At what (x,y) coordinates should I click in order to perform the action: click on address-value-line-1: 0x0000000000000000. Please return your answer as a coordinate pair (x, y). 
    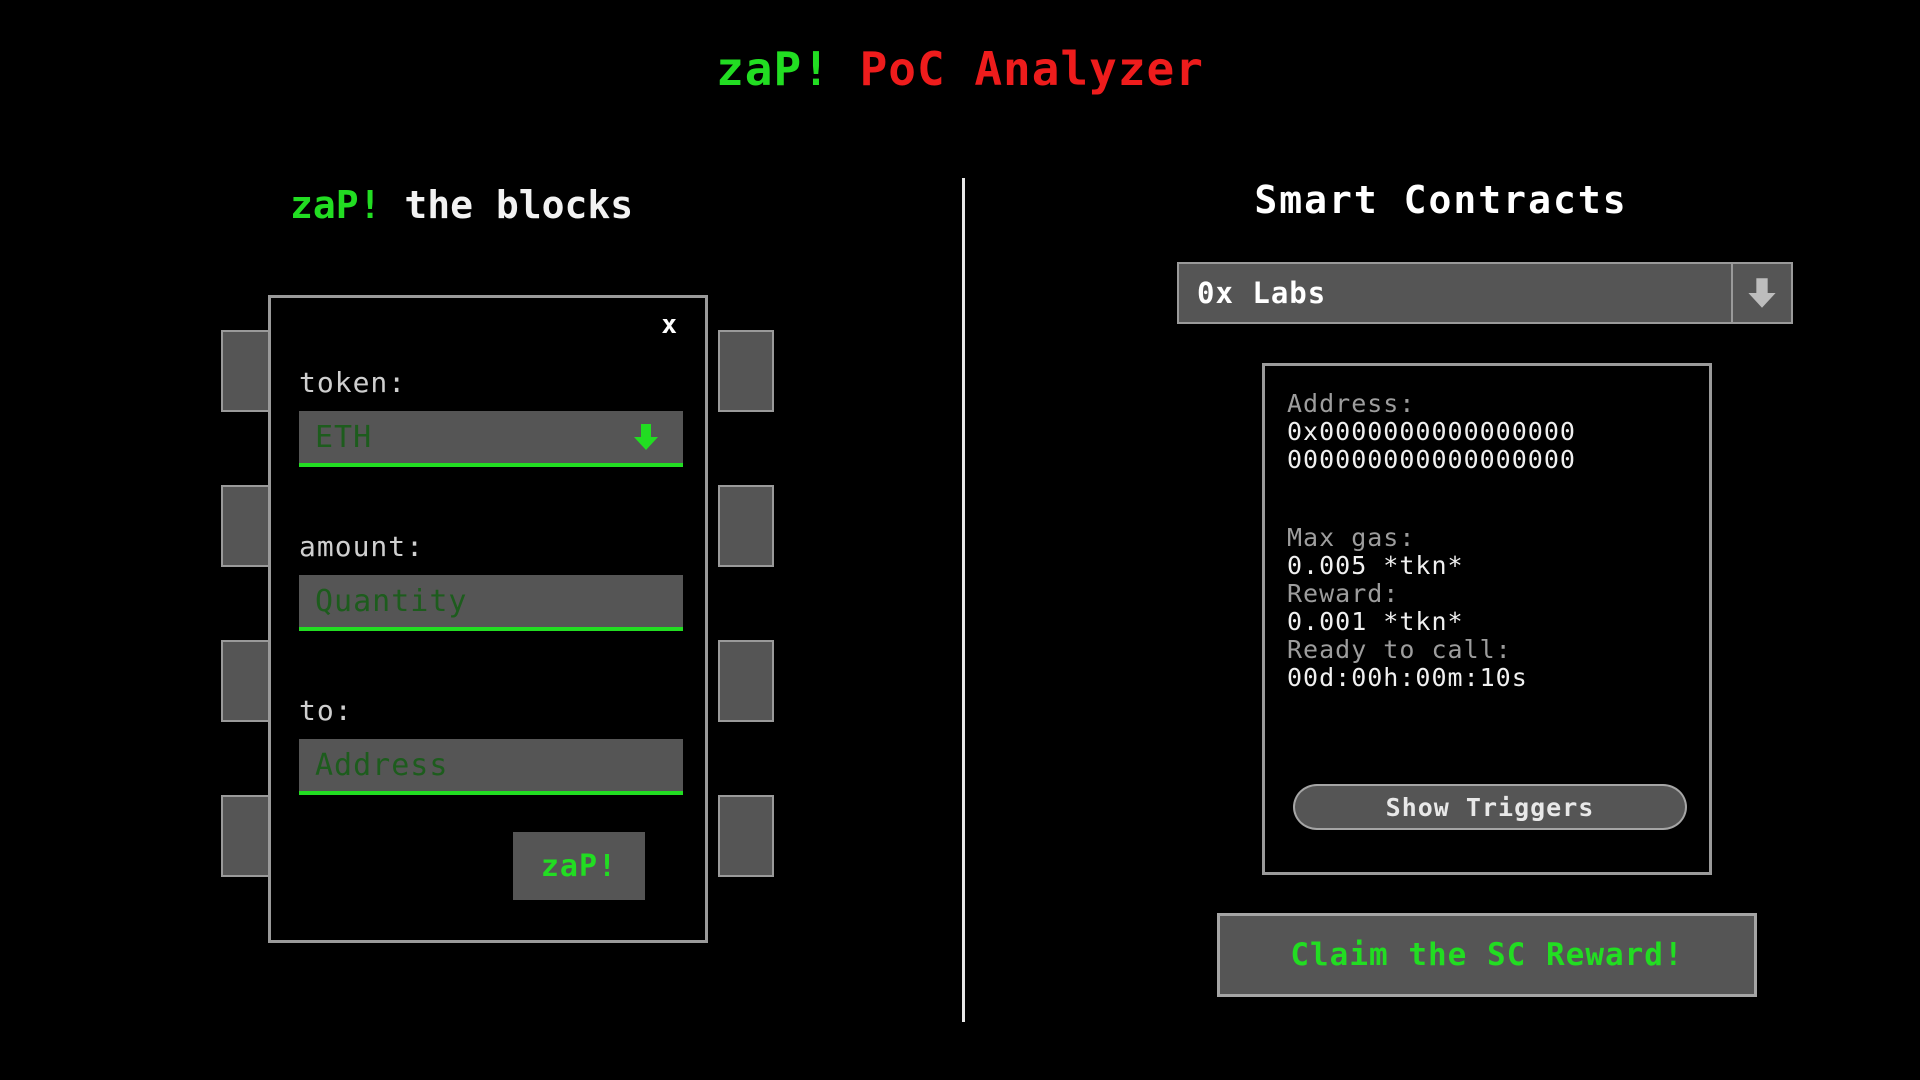
    Looking at the image, I should click on (1431, 431).